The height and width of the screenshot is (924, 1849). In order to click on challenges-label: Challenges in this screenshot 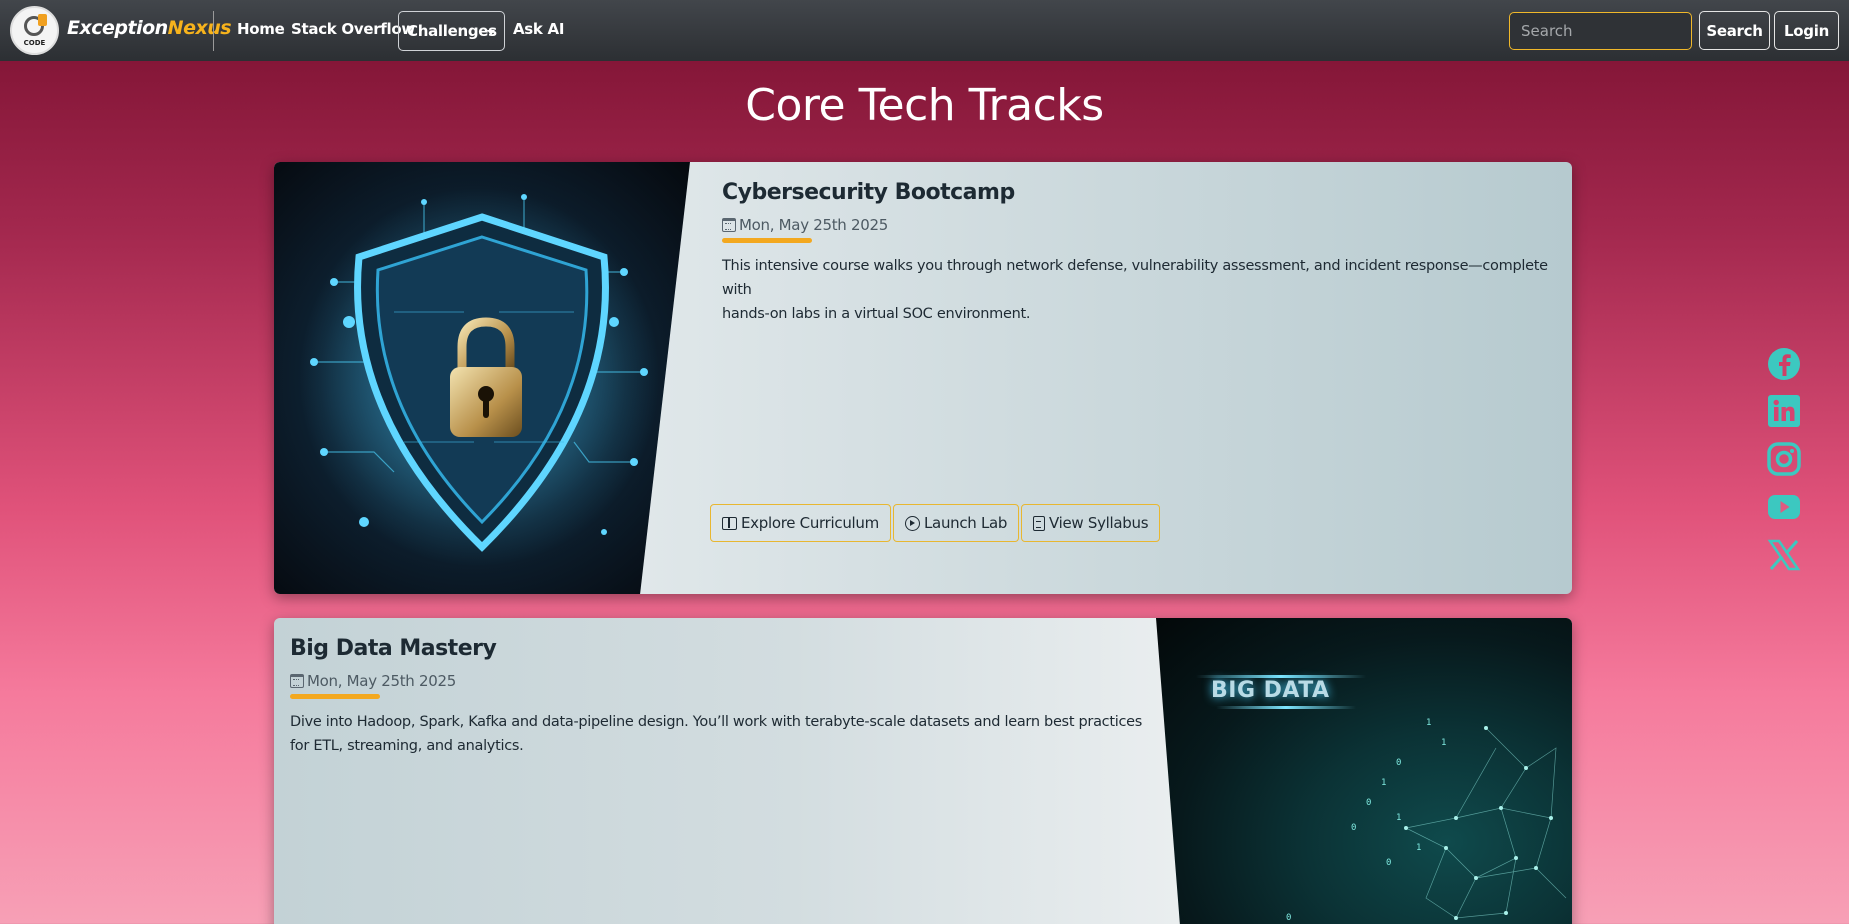, I will do `click(452, 31)`.